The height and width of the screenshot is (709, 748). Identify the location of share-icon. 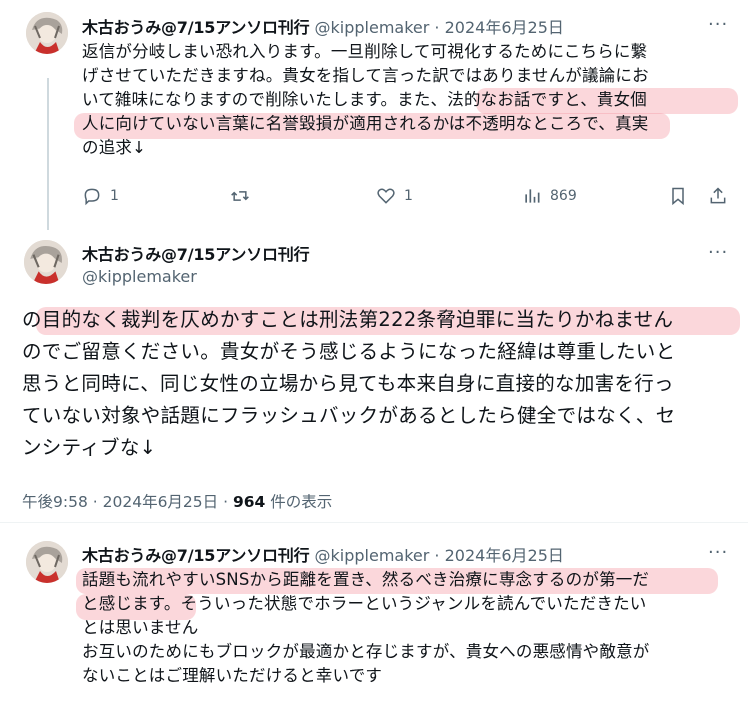
(718, 195).